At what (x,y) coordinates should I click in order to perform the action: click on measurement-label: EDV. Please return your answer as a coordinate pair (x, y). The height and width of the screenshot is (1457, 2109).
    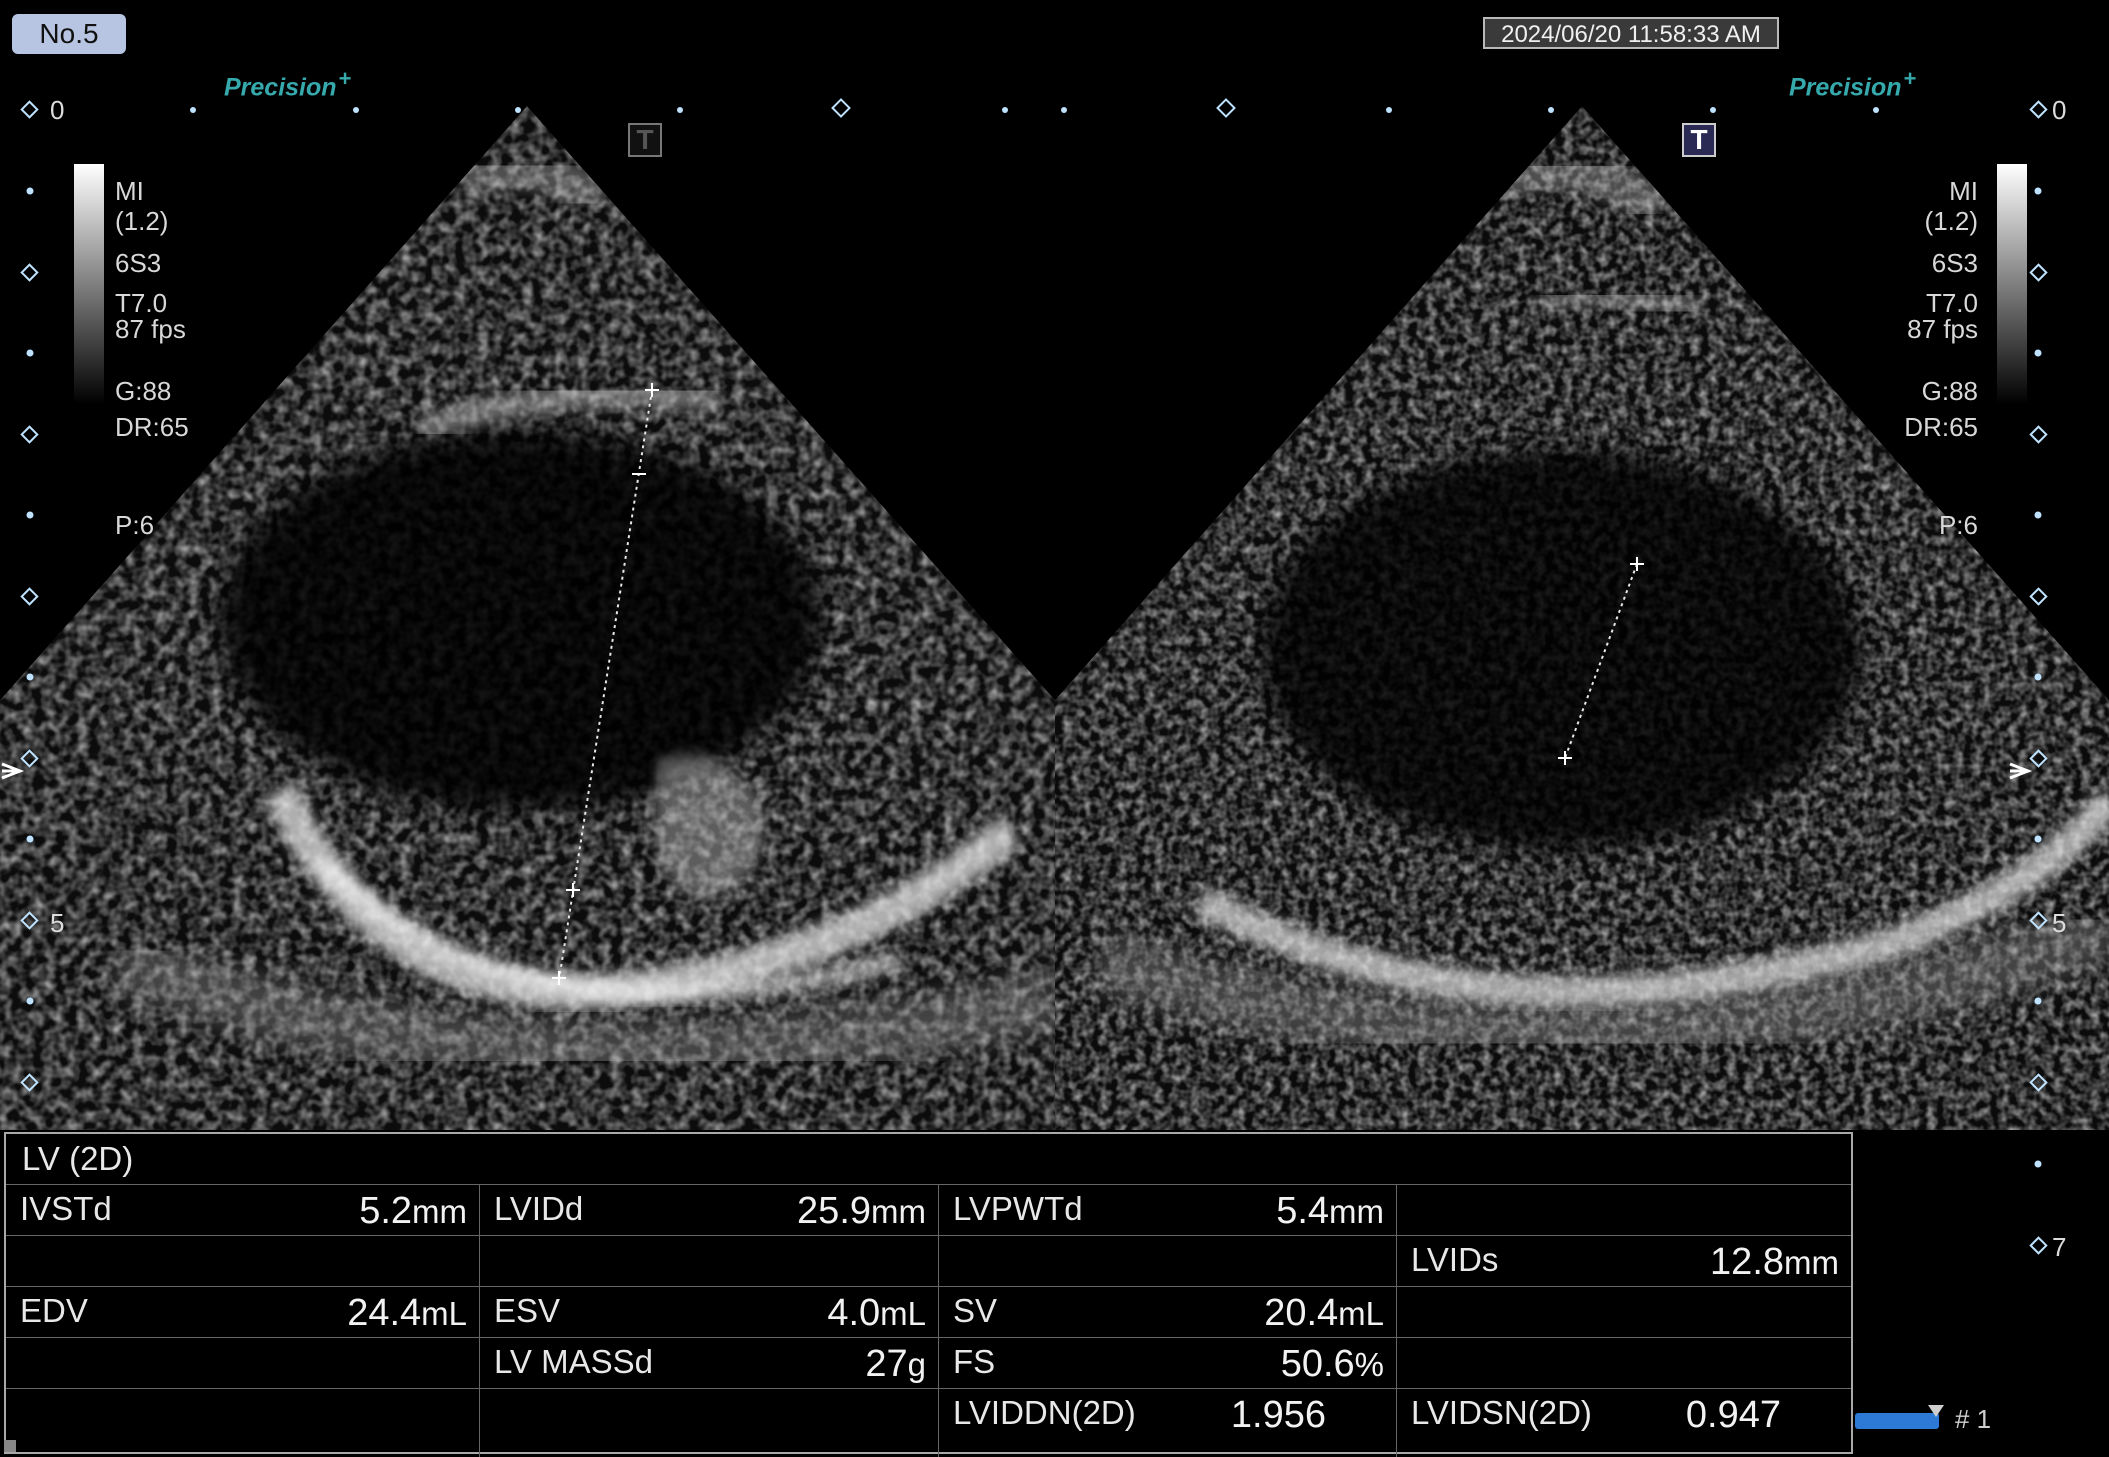
    Looking at the image, I should click on (54, 1310).